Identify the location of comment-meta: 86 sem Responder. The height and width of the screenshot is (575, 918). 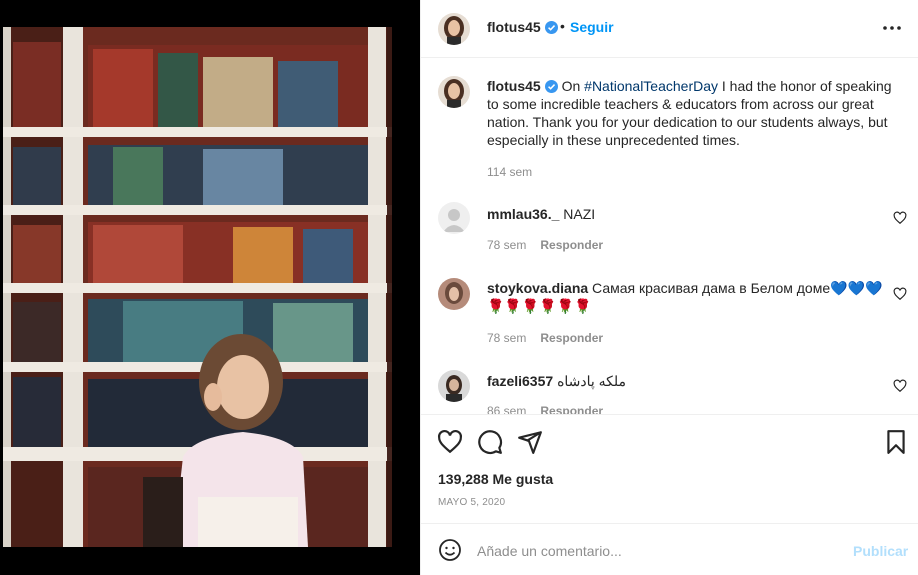
(545, 409).